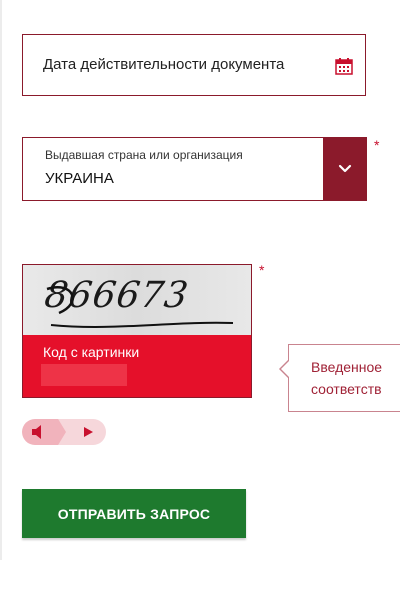 This screenshot has width=400, height=600. Describe the element at coordinates (84, 375) in the screenshot. I see `captcha-input` at that location.